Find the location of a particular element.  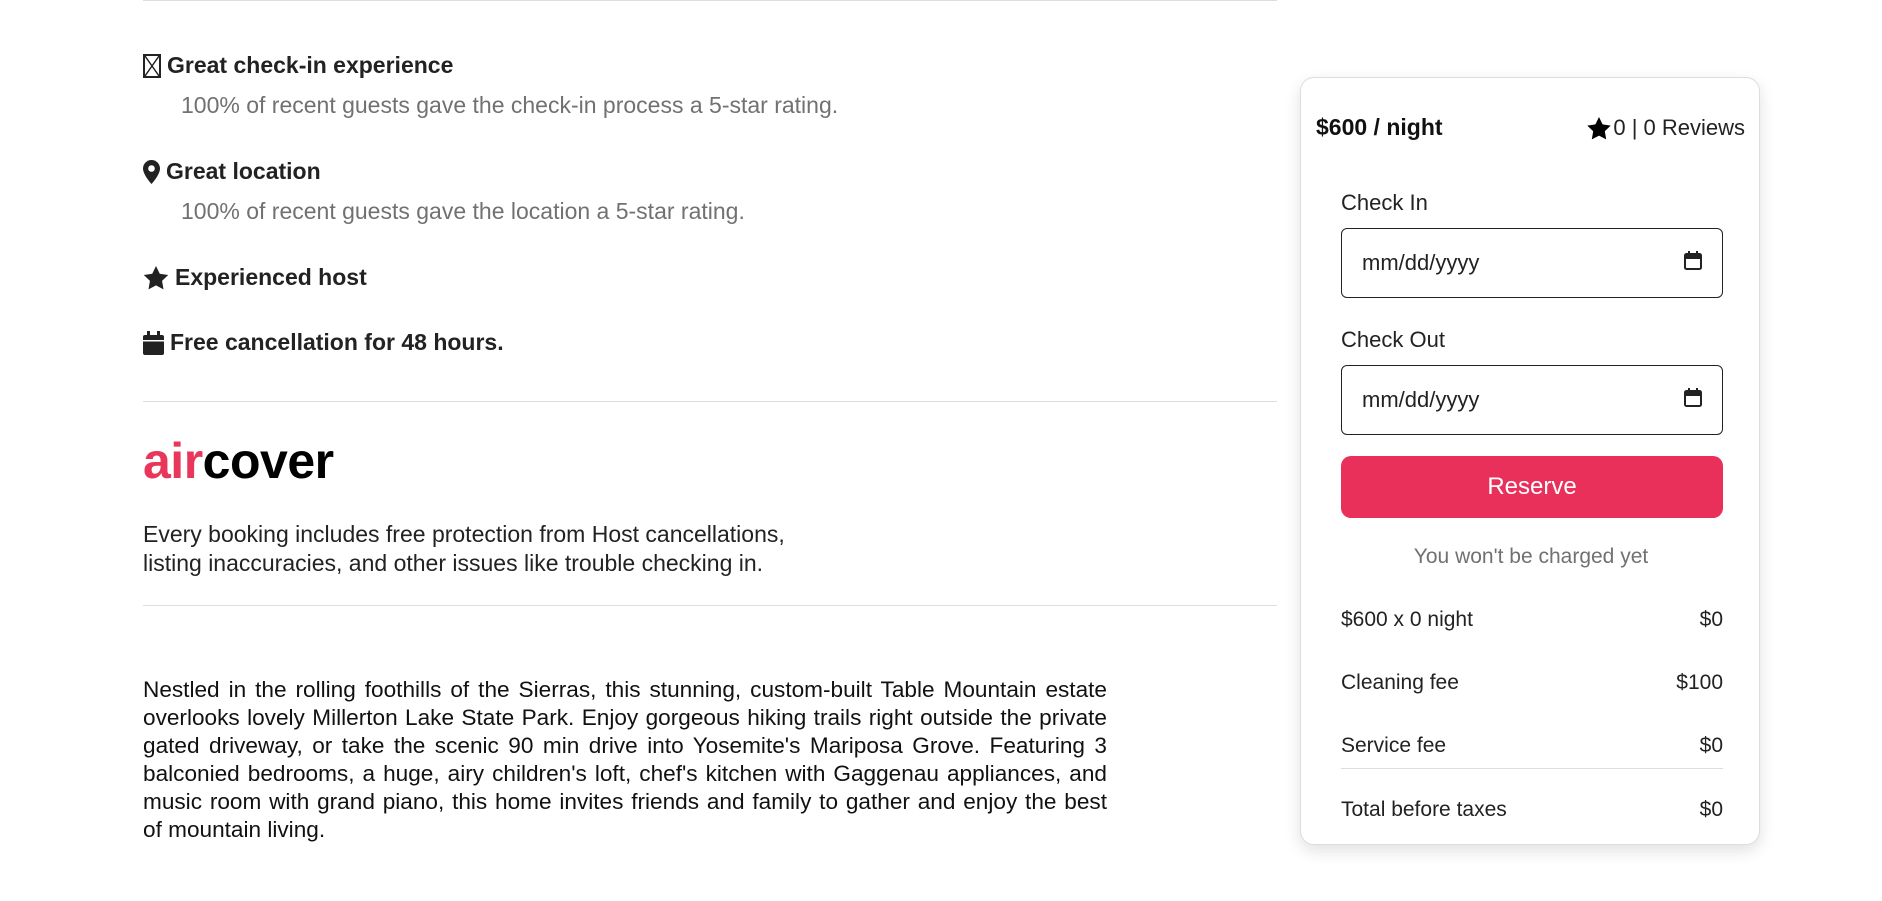

feature-title: Great check-in experience is located at coordinates (310, 65).